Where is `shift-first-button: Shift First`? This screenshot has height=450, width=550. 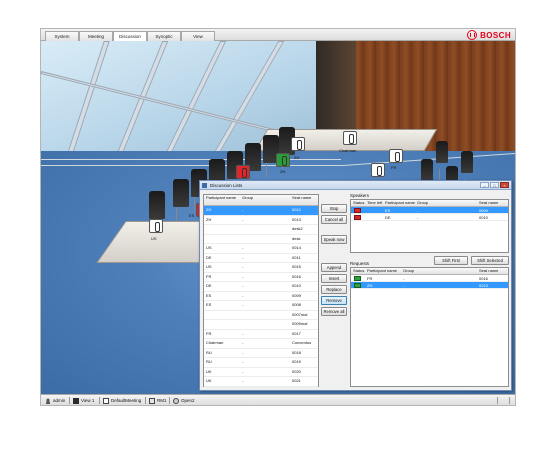
shift-first-button: Shift First is located at coordinates (451, 260).